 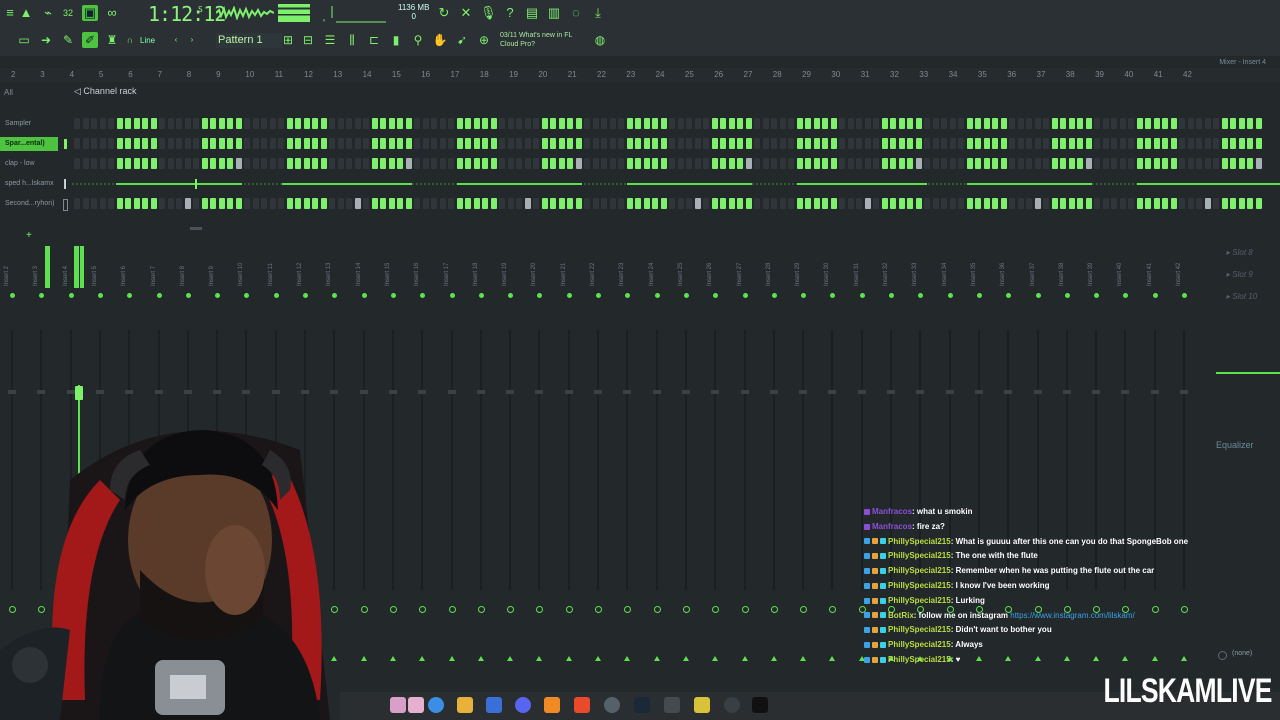 I want to click on piano-roll-icon: ⊟, so click(x=308, y=40).